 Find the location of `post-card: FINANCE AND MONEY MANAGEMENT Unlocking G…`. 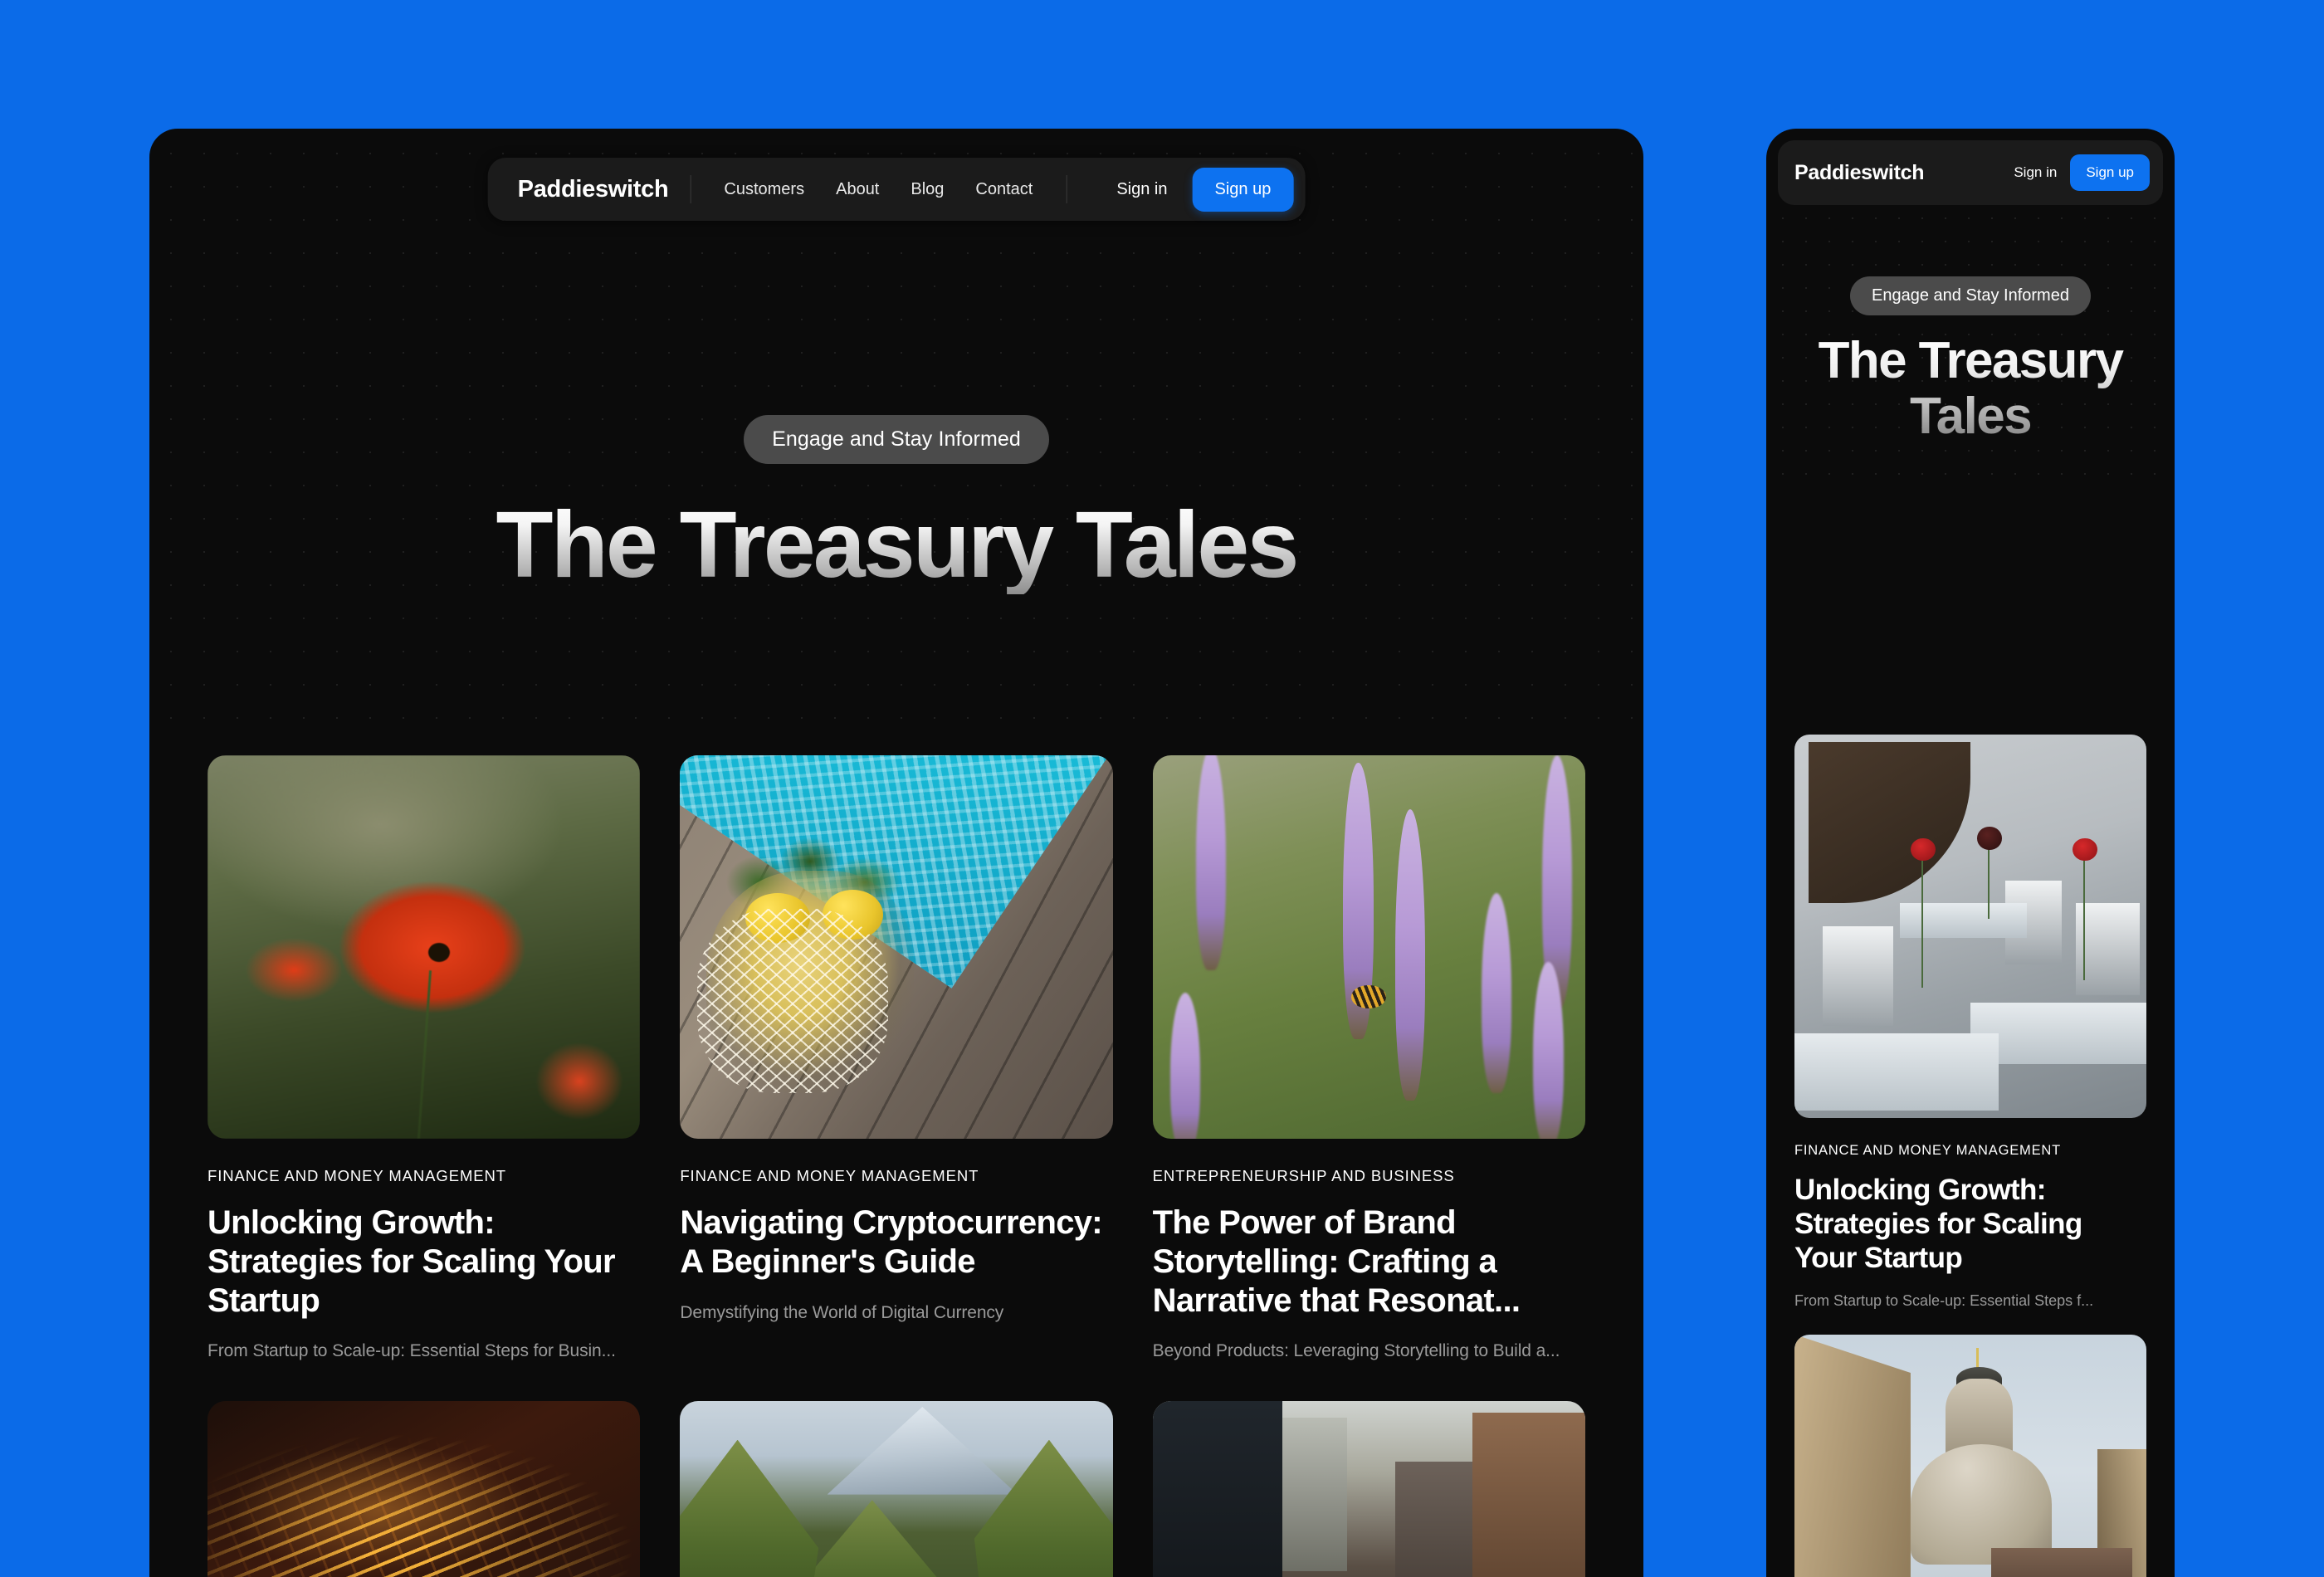

post-card: FINANCE AND MONEY MANAGEMENT Unlocking G… is located at coordinates (424, 1058).